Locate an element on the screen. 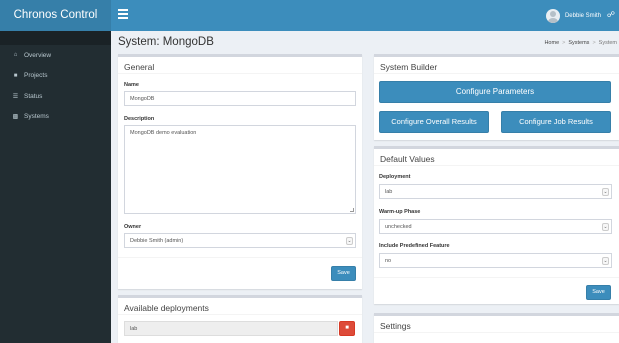  page-title: System: MongoDB is located at coordinates (166, 42).